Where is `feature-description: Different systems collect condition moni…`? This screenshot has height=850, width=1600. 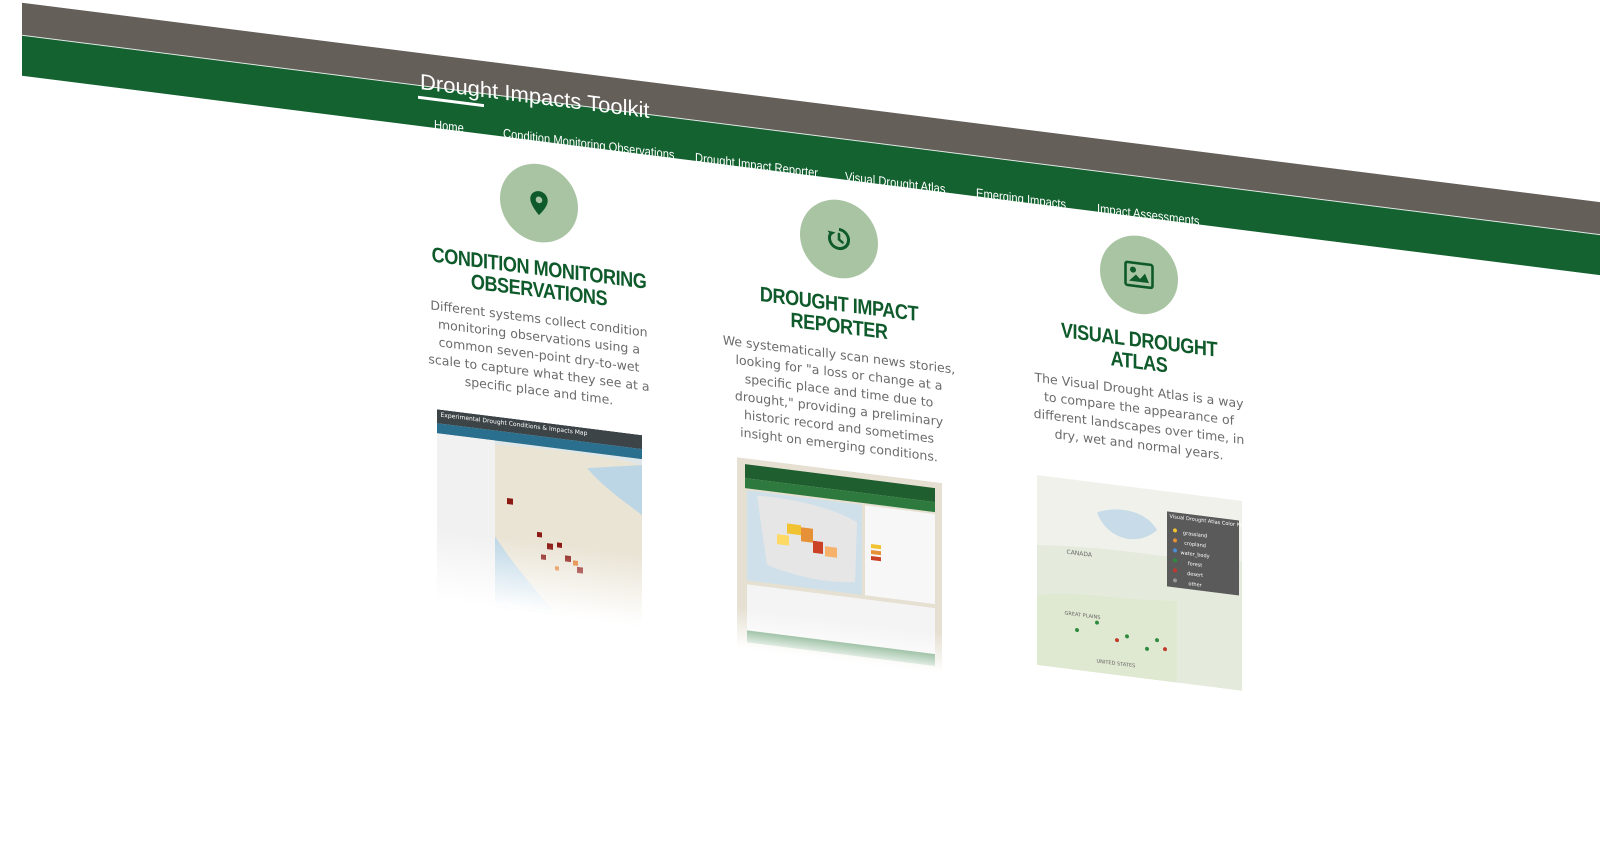 feature-description: Different systems collect condition moni… is located at coordinates (539, 352).